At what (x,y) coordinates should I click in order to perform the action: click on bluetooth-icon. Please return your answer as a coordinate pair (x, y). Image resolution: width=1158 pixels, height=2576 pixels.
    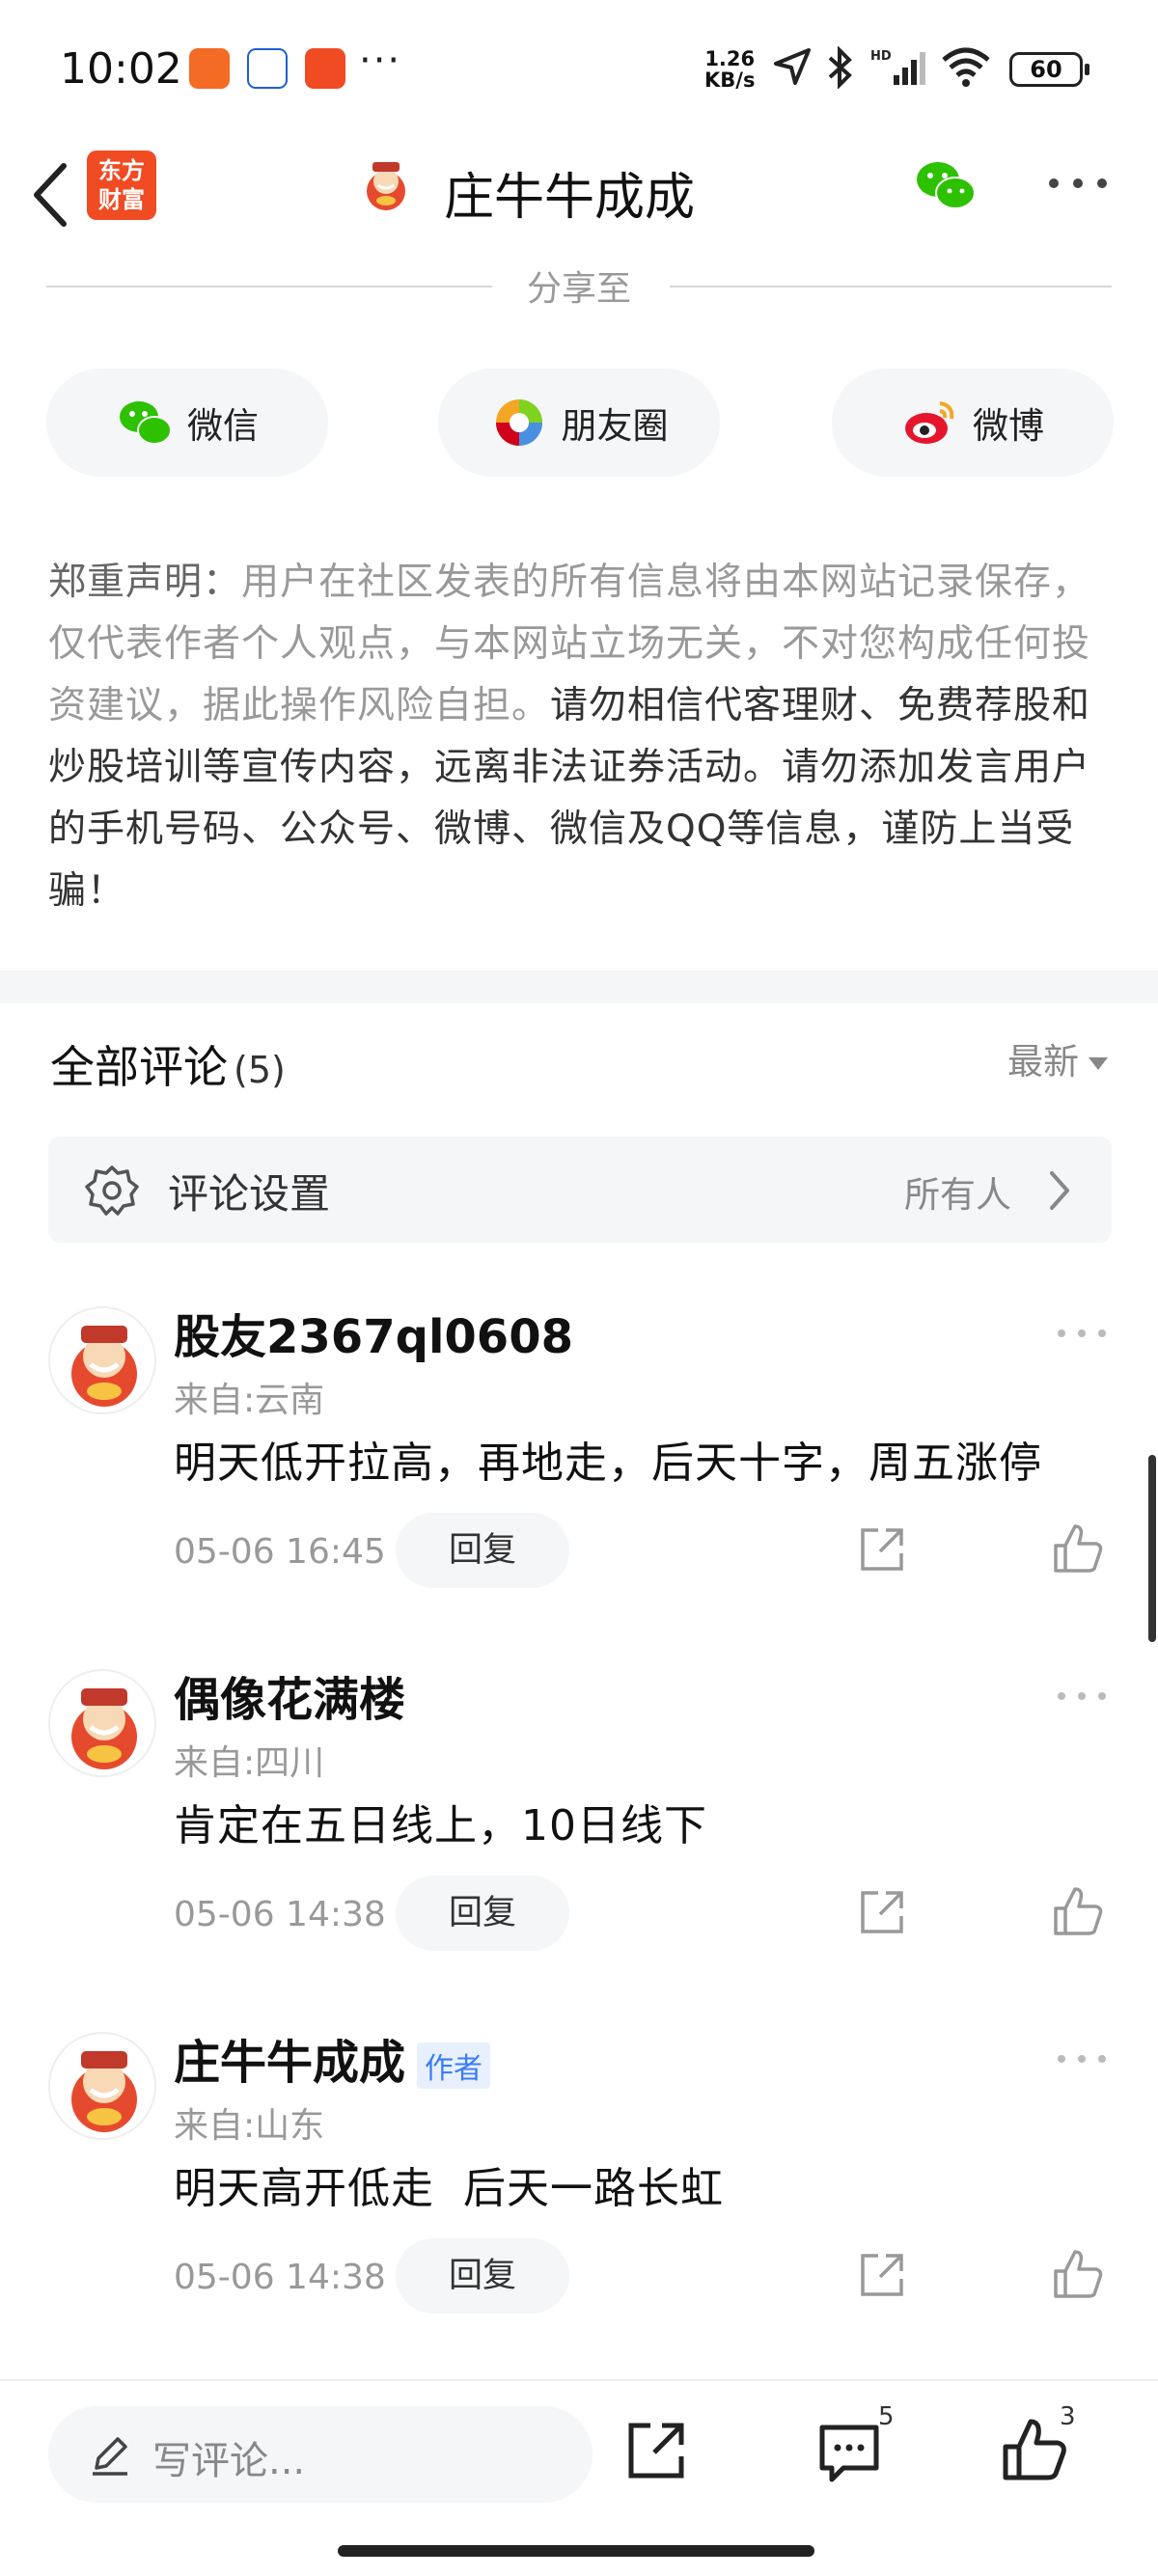
    Looking at the image, I should click on (840, 67).